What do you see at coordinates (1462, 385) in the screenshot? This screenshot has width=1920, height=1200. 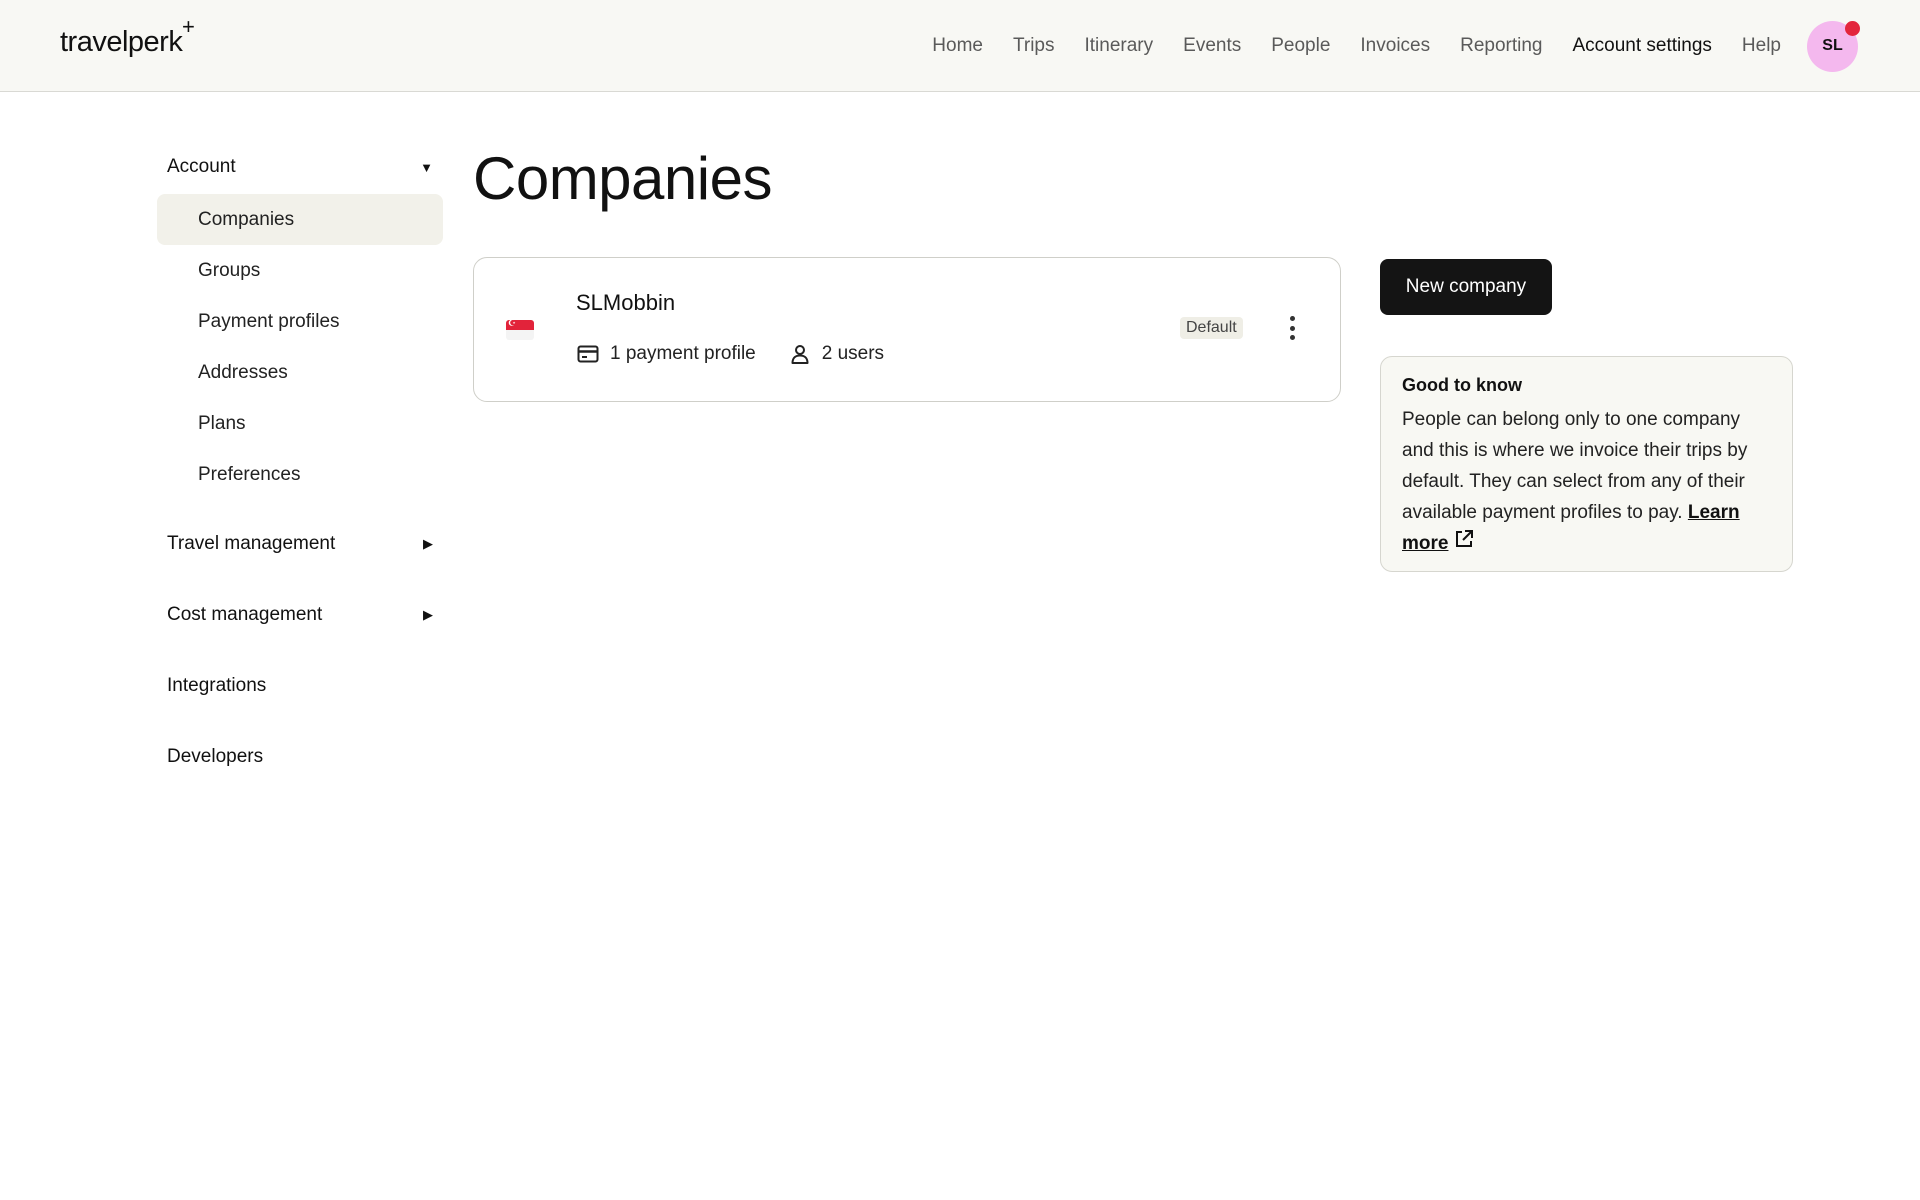 I see `info-title: Good to know` at bounding box center [1462, 385].